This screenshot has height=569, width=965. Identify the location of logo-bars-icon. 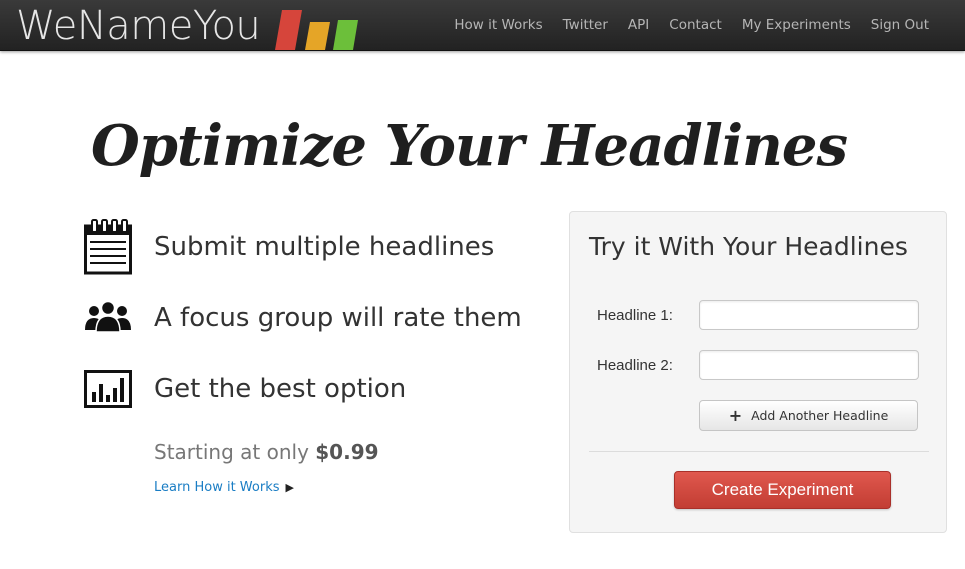
(316, 30).